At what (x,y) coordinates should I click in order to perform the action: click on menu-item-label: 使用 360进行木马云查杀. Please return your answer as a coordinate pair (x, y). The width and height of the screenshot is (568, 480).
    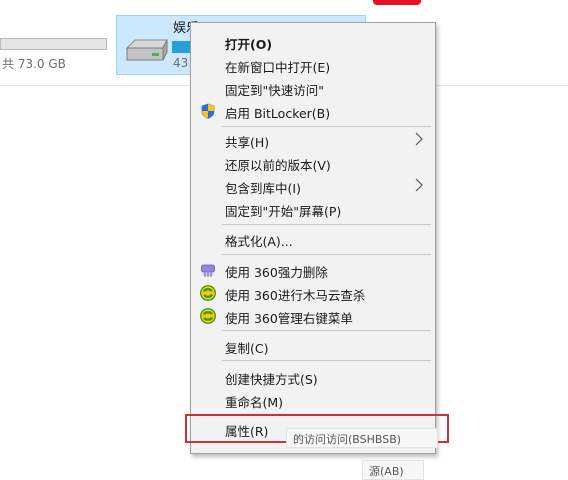
    Looking at the image, I should click on (295, 295).